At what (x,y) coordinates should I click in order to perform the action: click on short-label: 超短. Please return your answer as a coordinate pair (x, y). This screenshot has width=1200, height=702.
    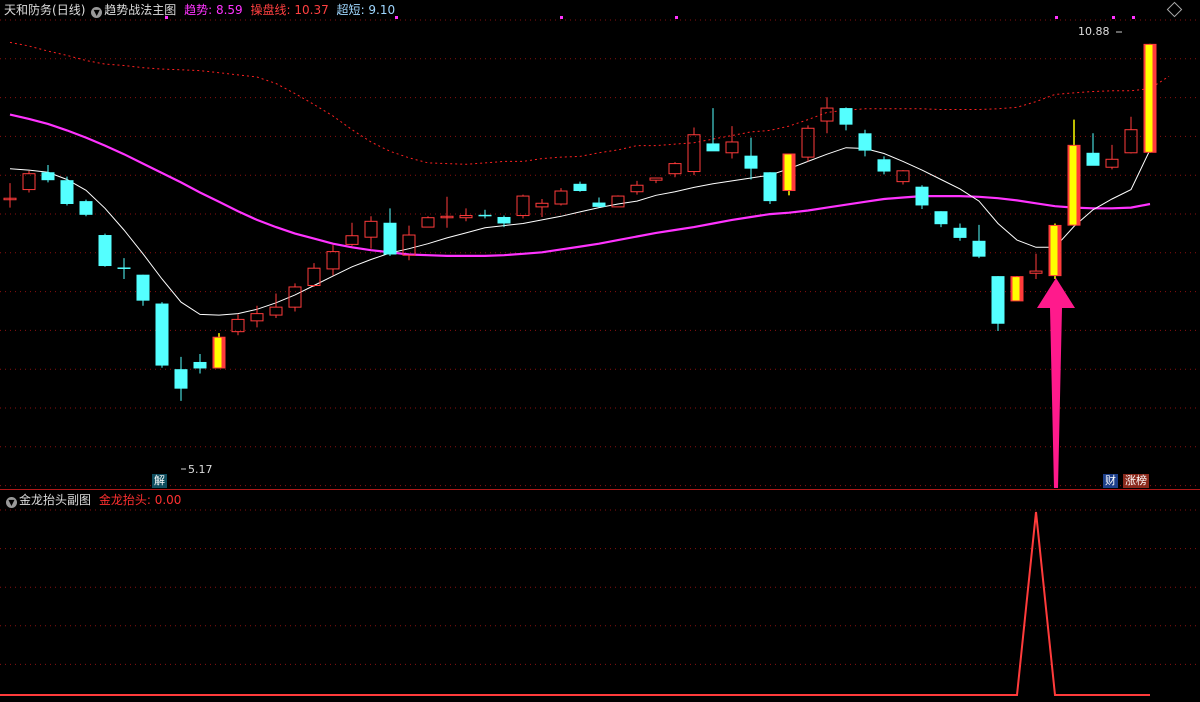
    Looking at the image, I should click on (348, 10).